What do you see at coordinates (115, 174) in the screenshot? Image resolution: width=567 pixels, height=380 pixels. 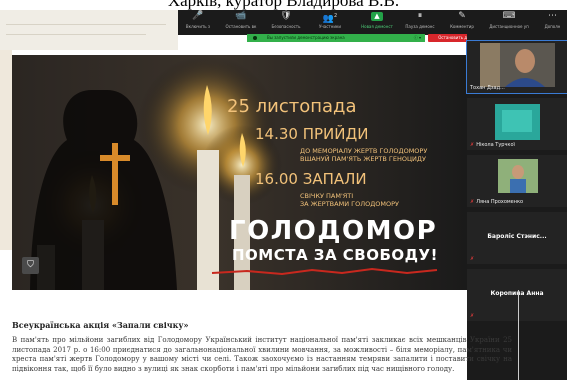 I see `cross-icon` at bounding box center [115, 174].